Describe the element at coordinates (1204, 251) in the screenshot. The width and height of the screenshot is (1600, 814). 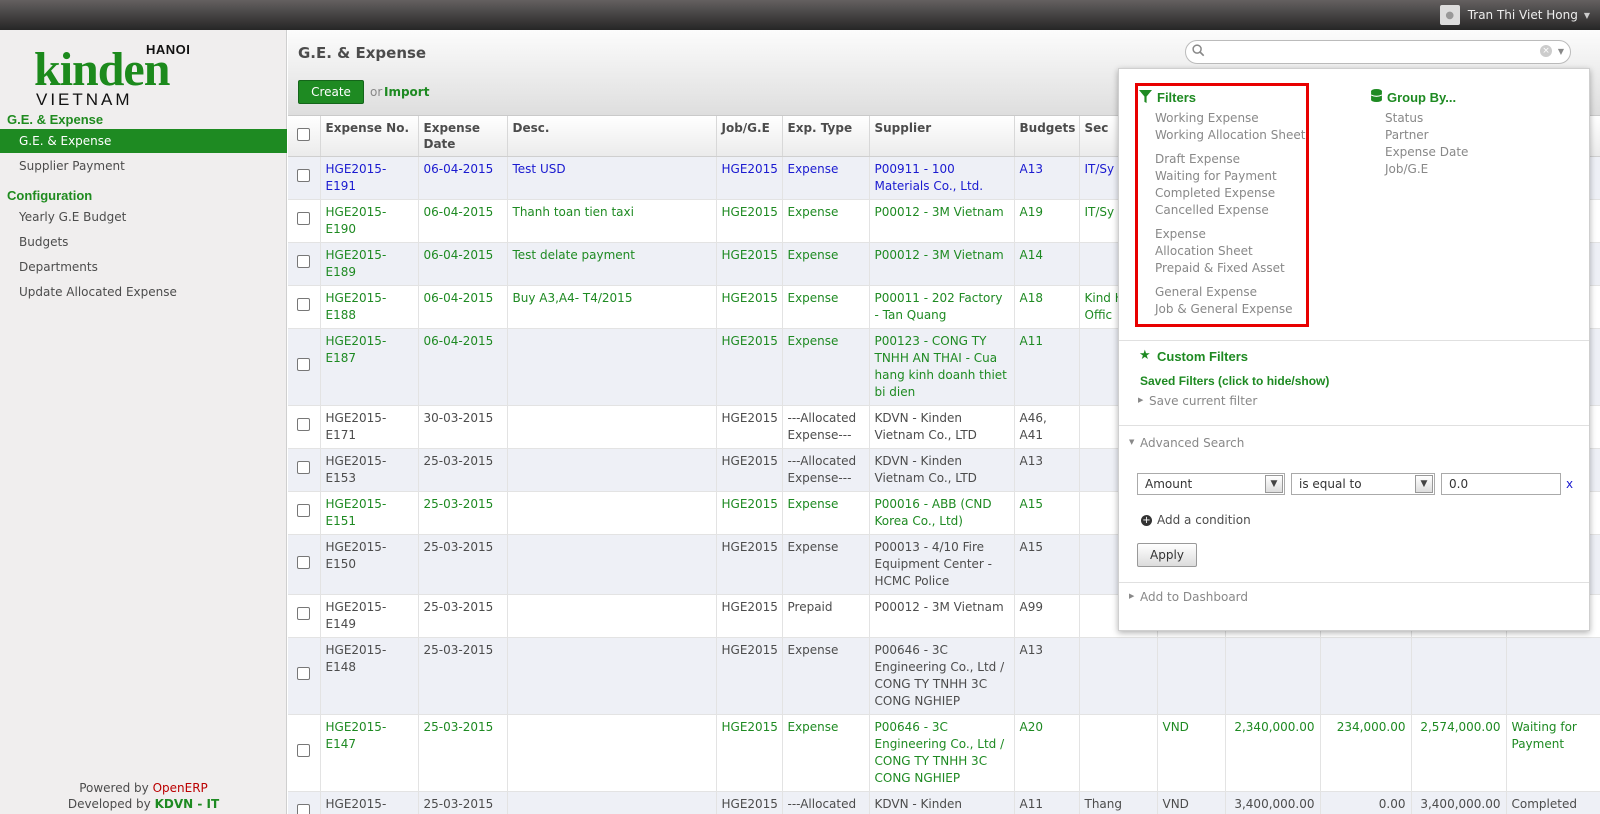
I see `filter-item: Allocation Sheet` at that location.